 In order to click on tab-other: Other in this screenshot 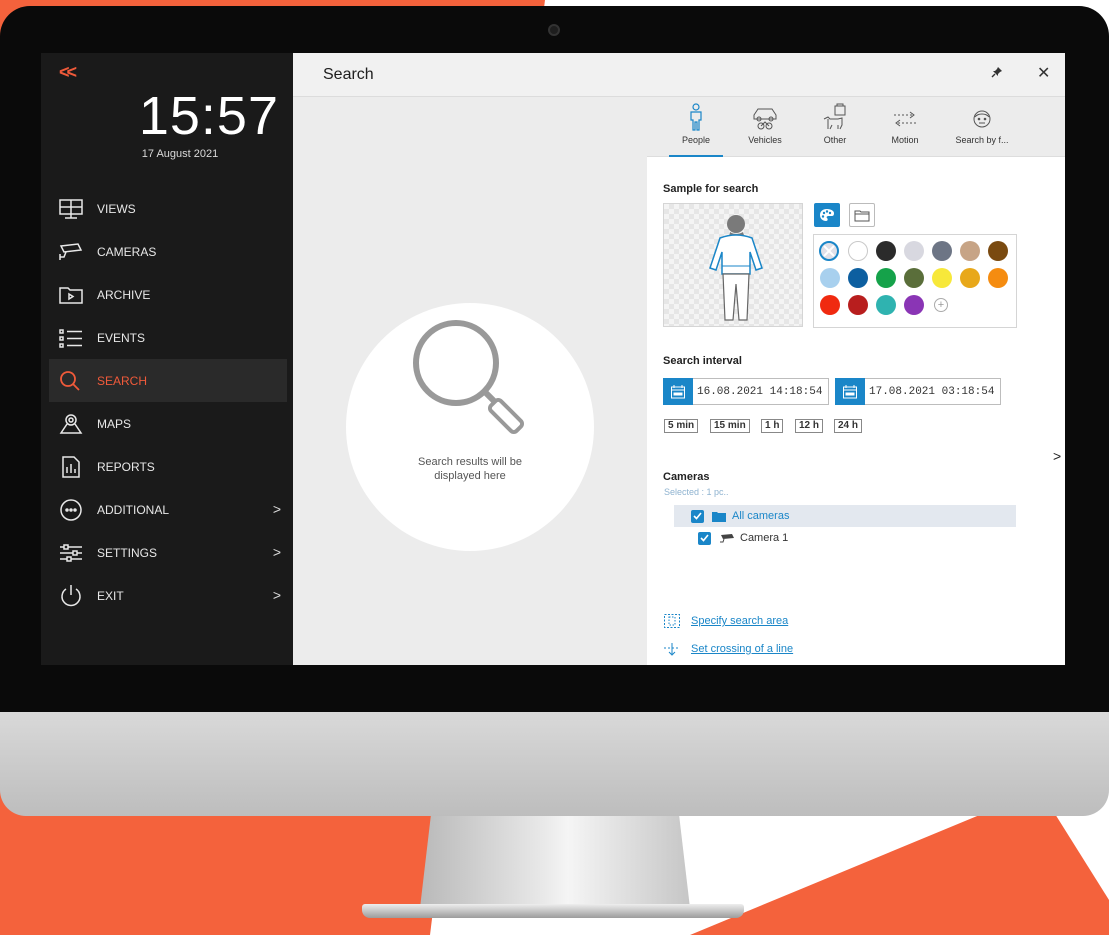, I will do `click(835, 127)`.